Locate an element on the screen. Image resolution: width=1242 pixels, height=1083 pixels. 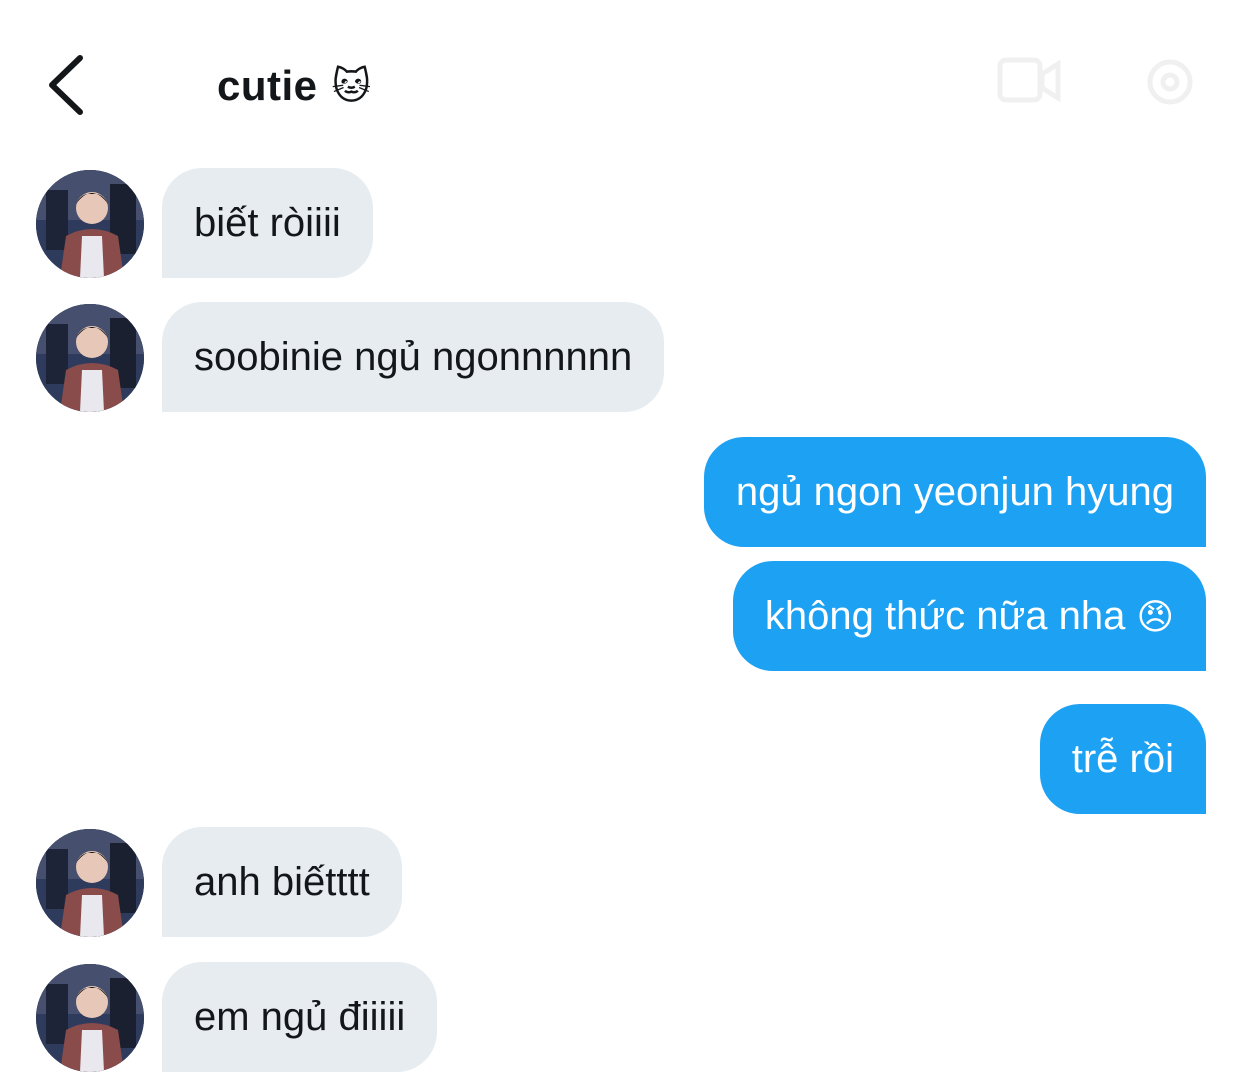
angry-face-icon: 😠 is located at coordinates (1155, 616).